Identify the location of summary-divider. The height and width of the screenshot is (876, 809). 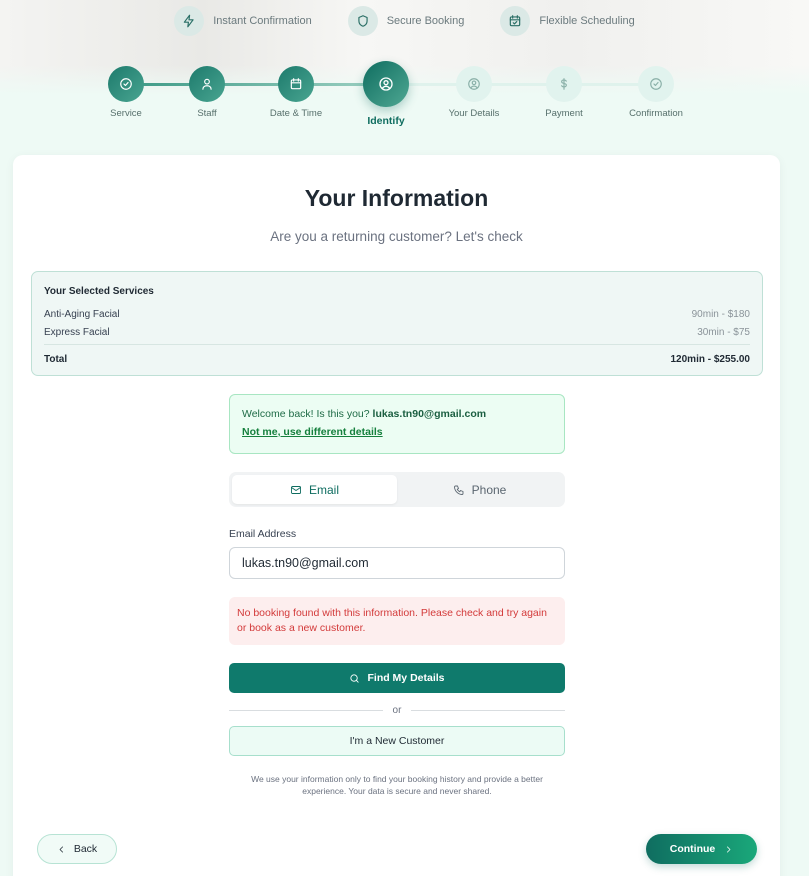
(397, 344).